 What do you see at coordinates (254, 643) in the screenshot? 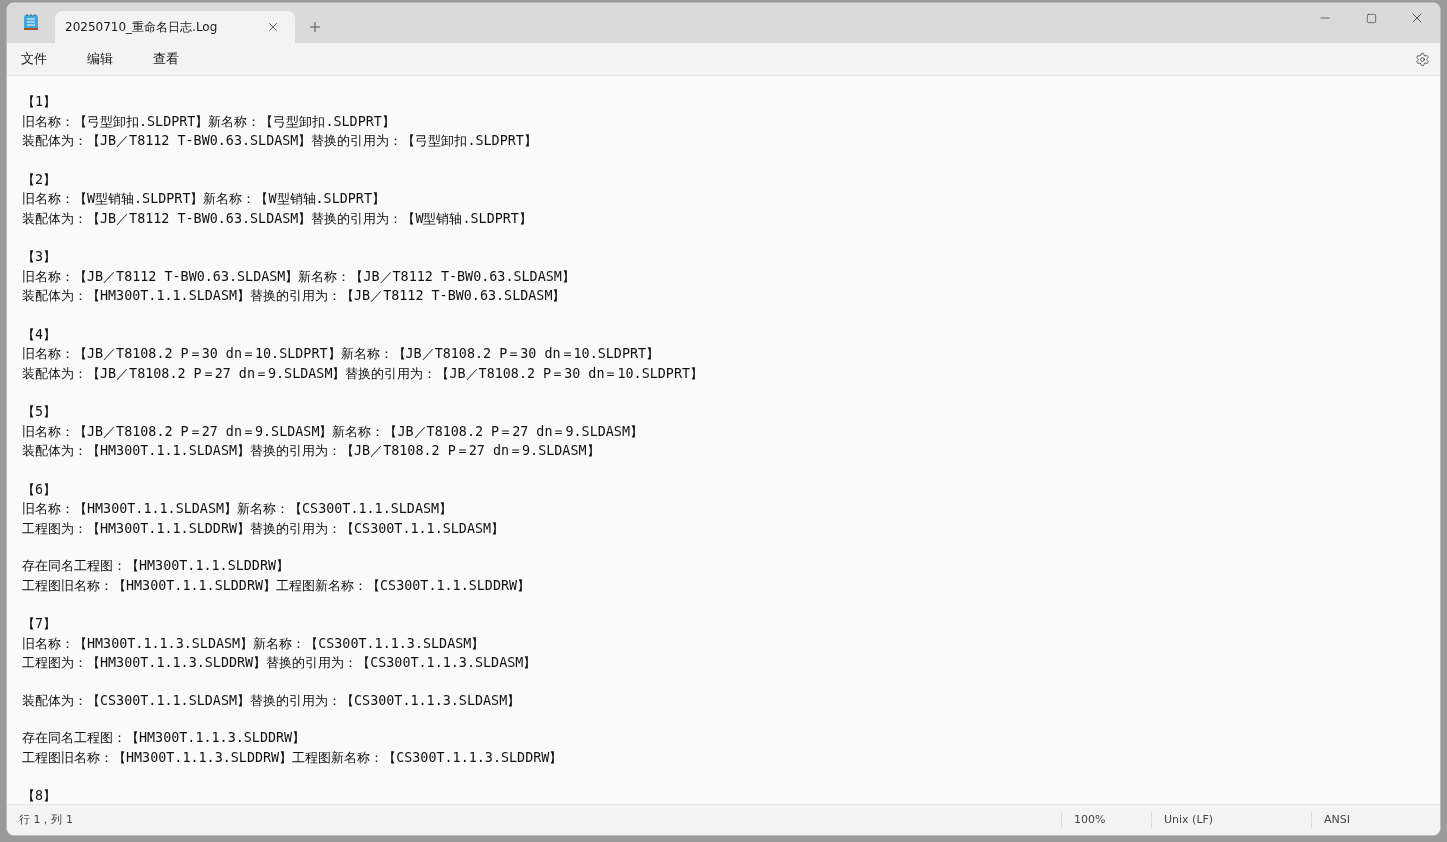
I see `log-line: 旧名称：【HM300T.1.1.3.SLDASM】新名称：【CS300T.1.1.3.SLDASM】` at bounding box center [254, 643].